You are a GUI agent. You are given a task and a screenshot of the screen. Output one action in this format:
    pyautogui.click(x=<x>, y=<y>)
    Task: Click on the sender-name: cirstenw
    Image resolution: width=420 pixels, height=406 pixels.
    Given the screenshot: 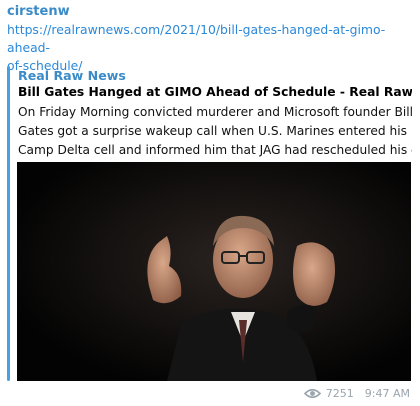 What is the action you would take?
    pyautogui.click(x=38, y=11)
    